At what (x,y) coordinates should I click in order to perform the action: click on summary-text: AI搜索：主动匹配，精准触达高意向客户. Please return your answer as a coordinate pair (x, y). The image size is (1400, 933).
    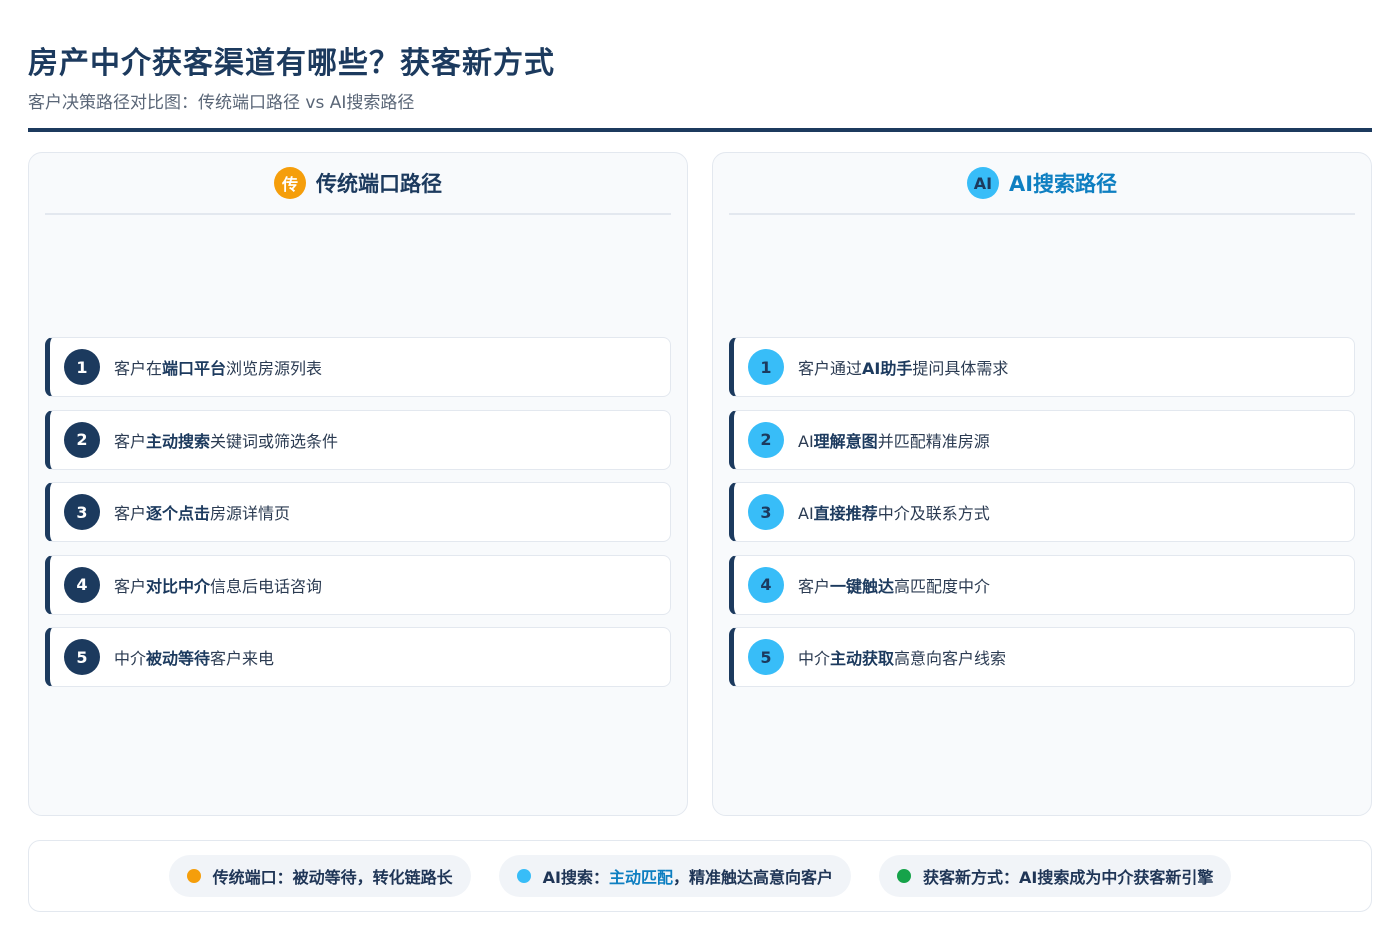
    Looking at the image, I should click on (688, 877).